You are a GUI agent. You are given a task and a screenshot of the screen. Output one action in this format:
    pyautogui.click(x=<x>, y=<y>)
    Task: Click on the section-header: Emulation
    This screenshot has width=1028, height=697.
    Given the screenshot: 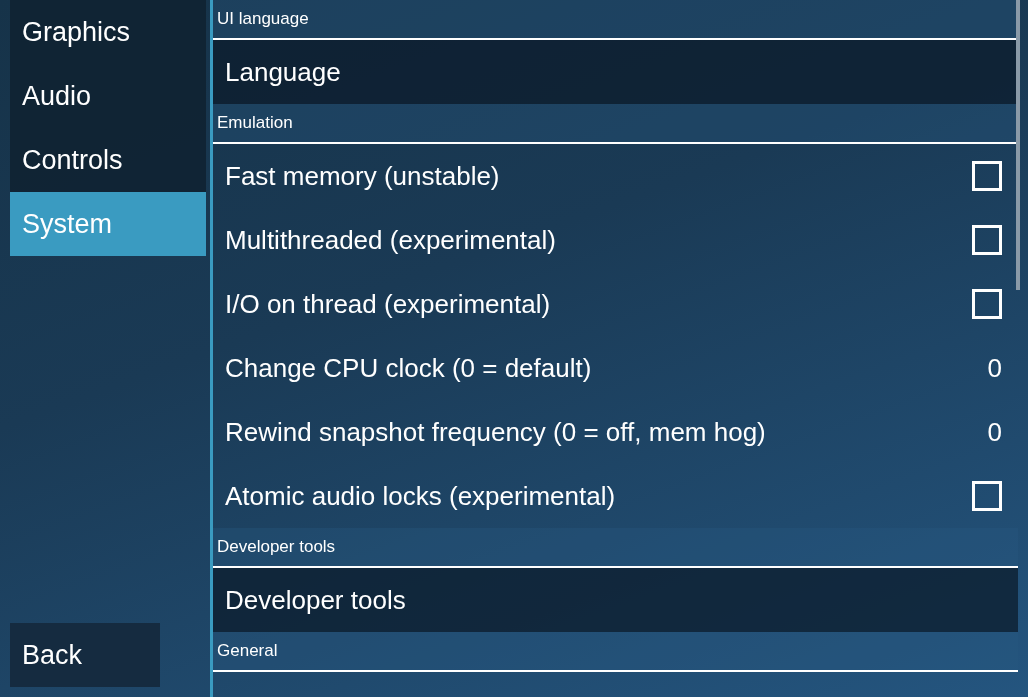 What is the action you would take?
    pyautogui.click(x=255, y=123)
    